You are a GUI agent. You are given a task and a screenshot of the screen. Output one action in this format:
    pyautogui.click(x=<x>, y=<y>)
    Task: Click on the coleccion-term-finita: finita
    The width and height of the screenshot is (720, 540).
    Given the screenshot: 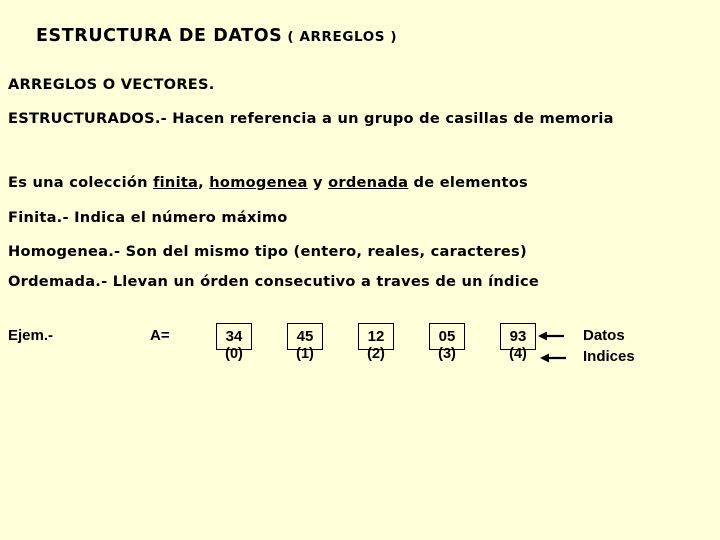 What is the action you would take?
    pyautogui.click(x=176, y=182)
    